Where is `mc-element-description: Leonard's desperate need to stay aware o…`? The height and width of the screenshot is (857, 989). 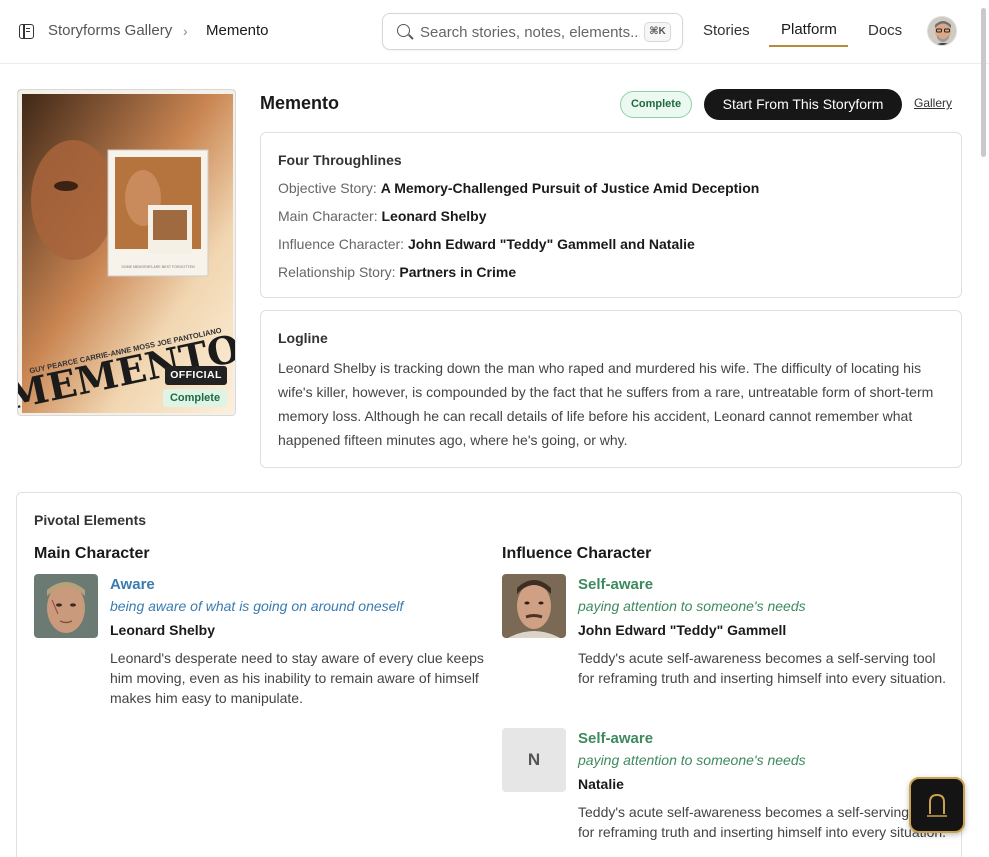
mc-element-description: Leonard's desperate need to stay aware o… is located at coordinates (297, 678).